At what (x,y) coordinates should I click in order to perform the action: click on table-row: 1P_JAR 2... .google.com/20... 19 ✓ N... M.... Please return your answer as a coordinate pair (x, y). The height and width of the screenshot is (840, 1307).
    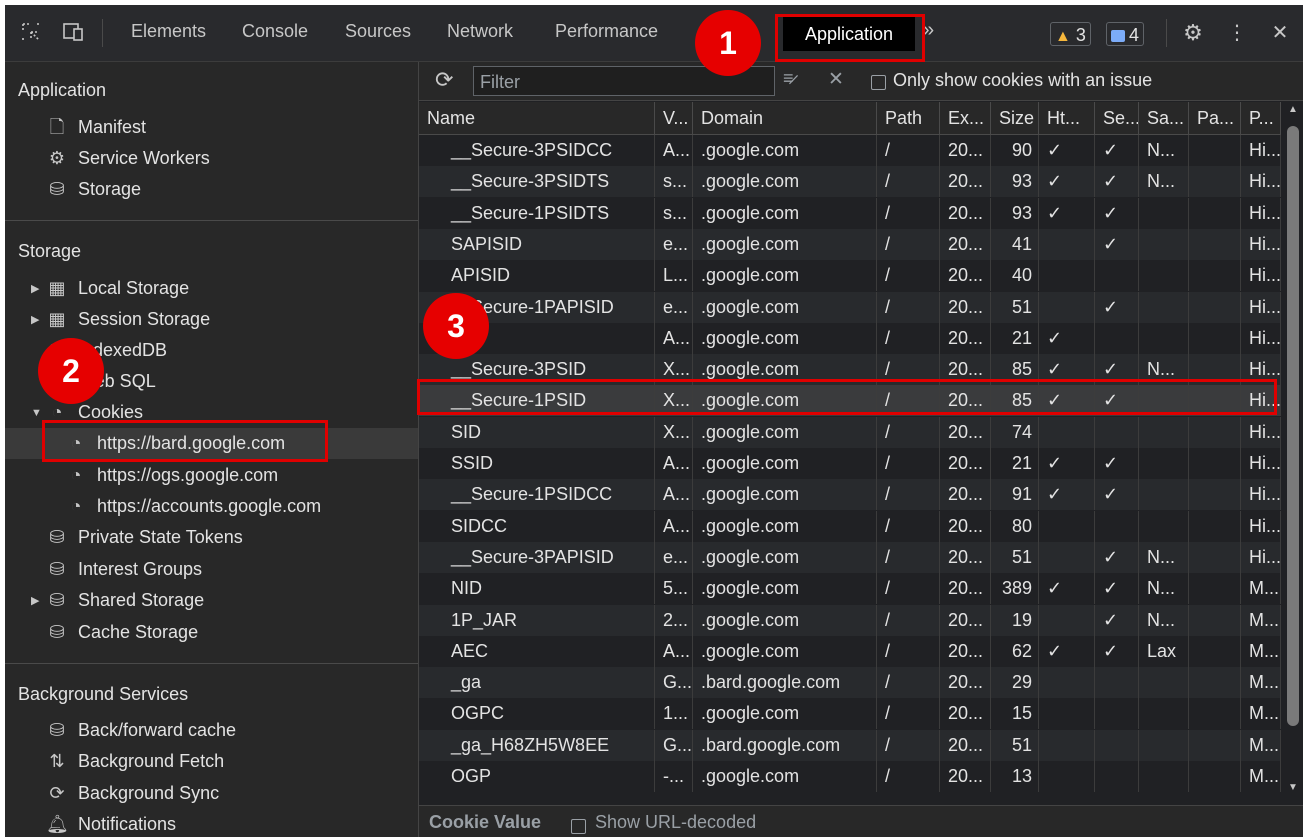
    Looking at the image, I should click on (850, 620).